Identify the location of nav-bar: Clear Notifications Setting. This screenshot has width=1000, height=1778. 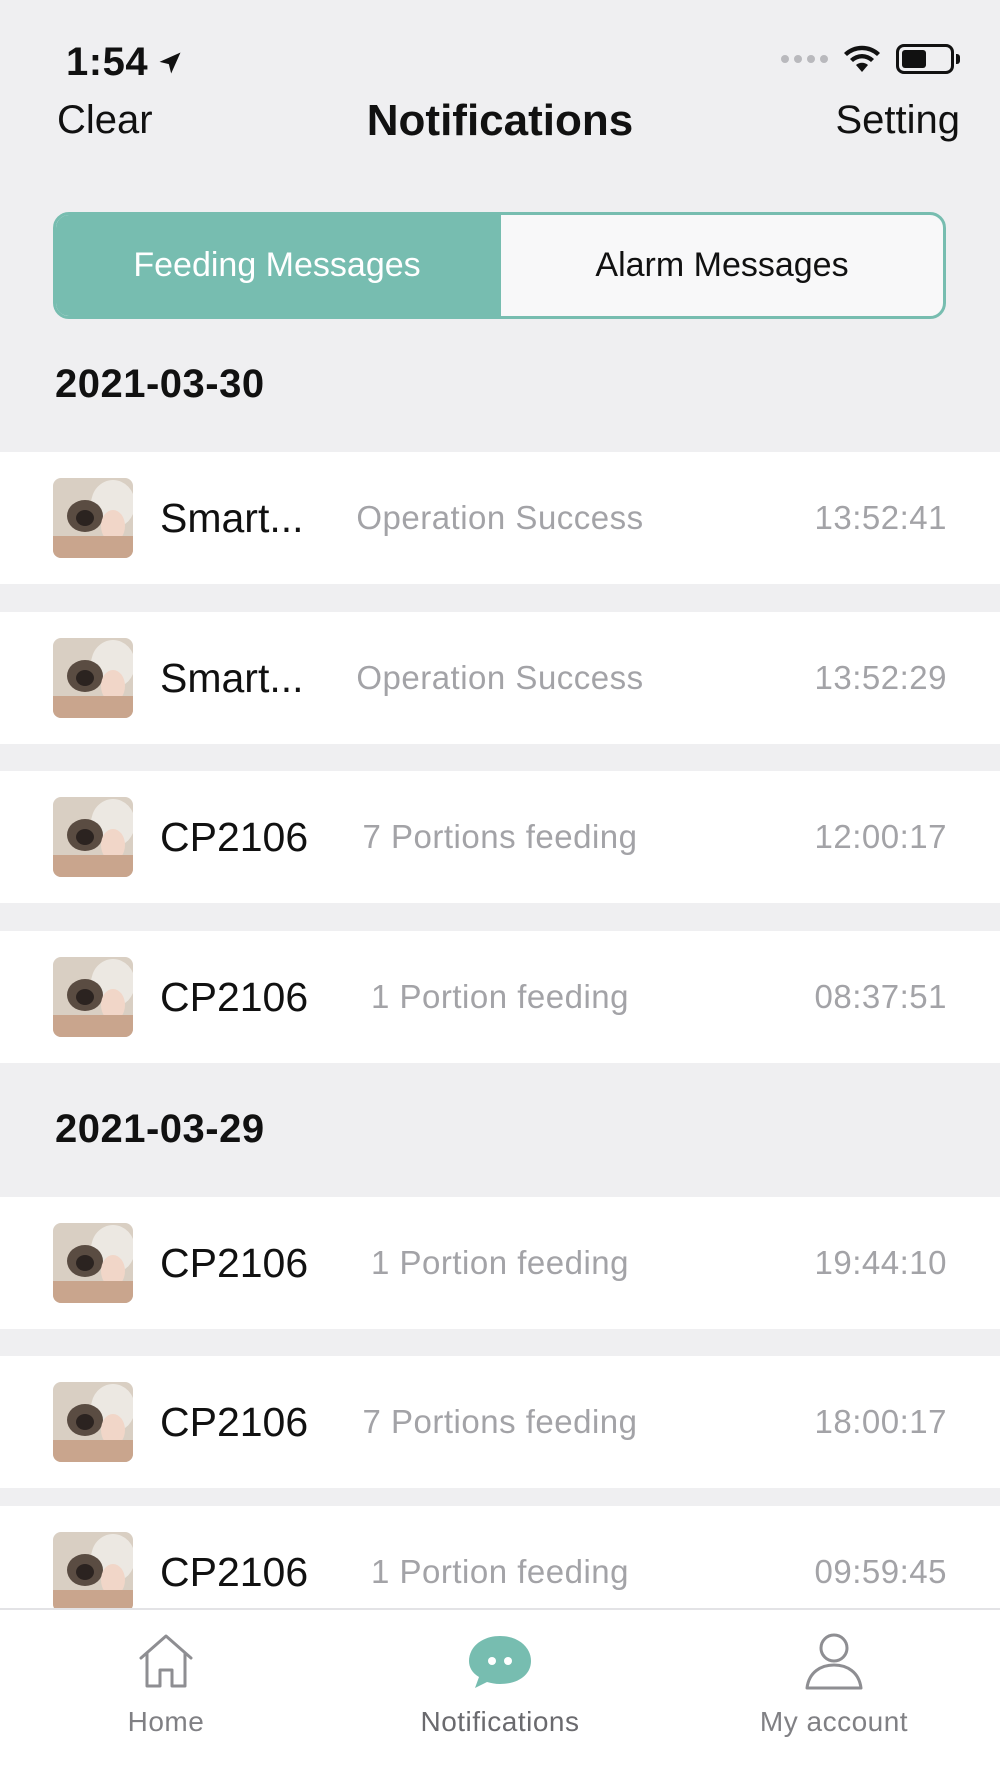
(500, 120).